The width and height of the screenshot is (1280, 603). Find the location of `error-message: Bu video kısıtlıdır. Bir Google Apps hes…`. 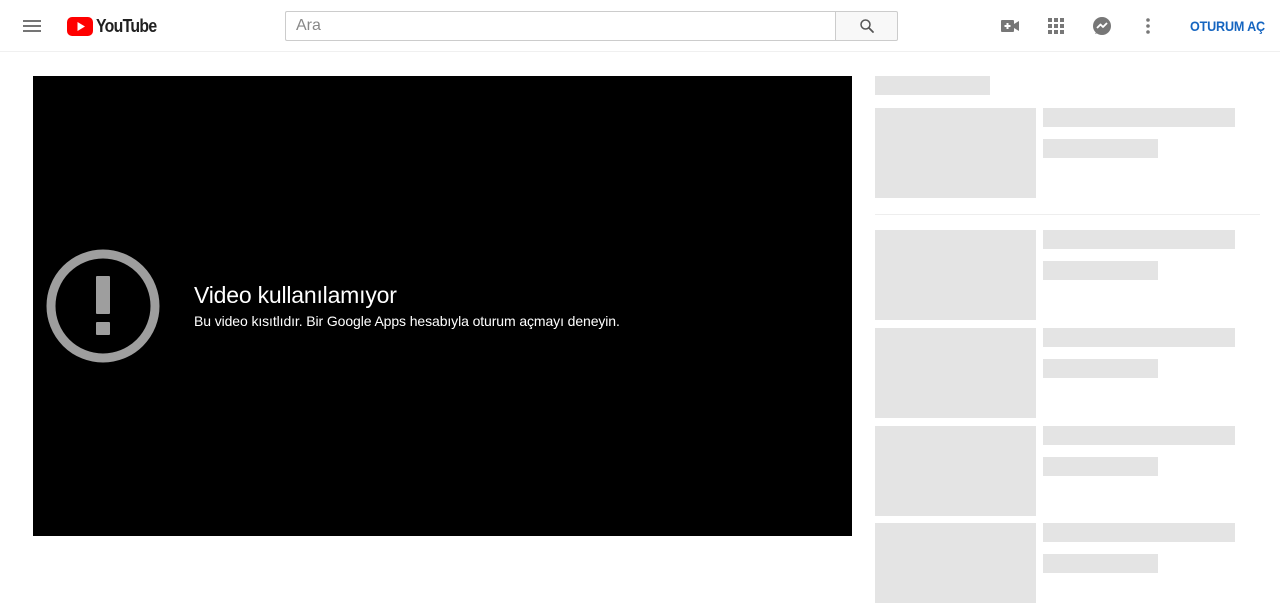

error-message: Bu video kısıtlıdır. Bir Google Apps hes… is located at coordinates (407, 321).